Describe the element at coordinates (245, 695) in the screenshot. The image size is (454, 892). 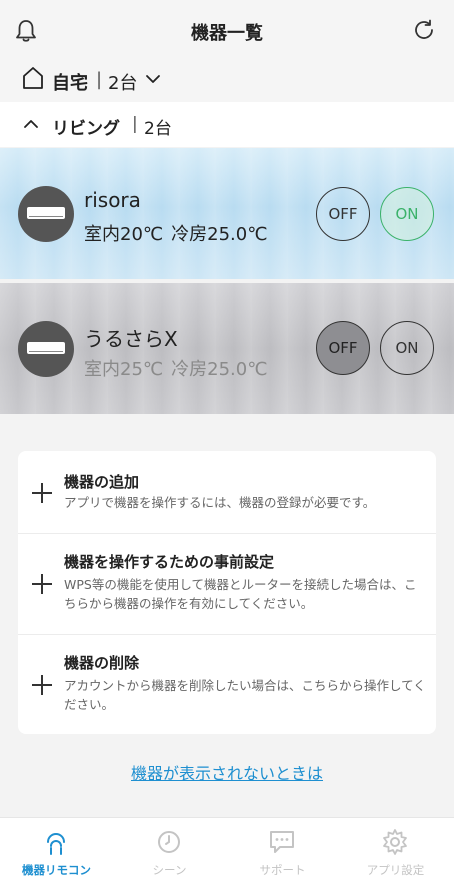
I see `action-description: アカウントから機器を削除したい場合は、こちらから操作してください。` at that location.